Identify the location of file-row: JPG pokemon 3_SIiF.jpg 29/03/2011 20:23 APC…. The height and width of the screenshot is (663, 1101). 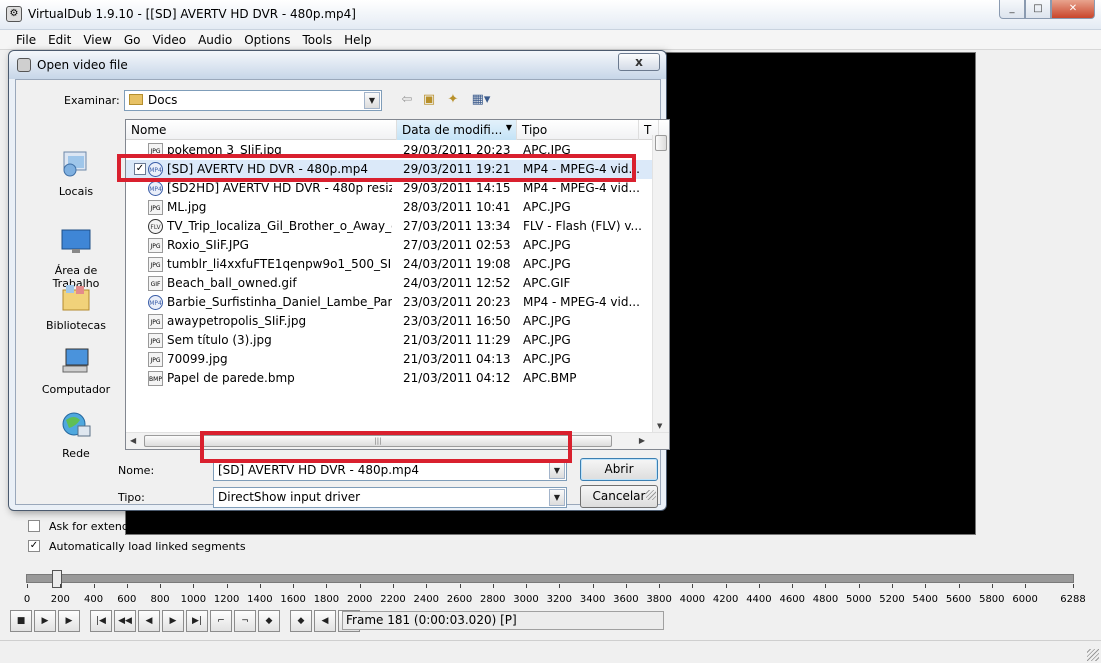
(391, 150).